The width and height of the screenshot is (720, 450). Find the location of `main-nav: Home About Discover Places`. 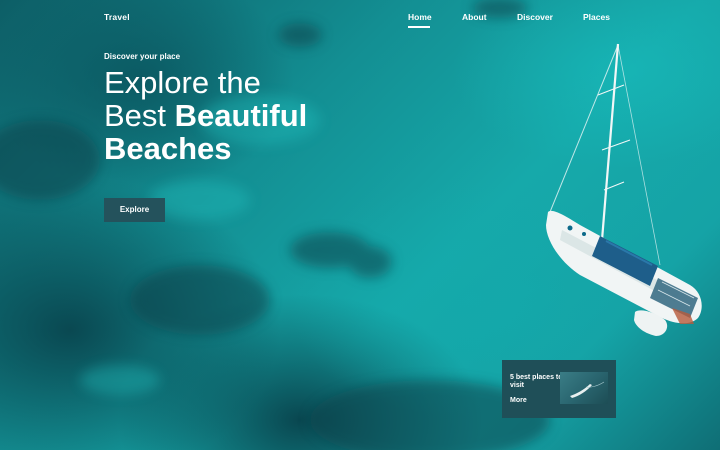

main-nav: Home About Discover Places is located at coordinates (360, 22).